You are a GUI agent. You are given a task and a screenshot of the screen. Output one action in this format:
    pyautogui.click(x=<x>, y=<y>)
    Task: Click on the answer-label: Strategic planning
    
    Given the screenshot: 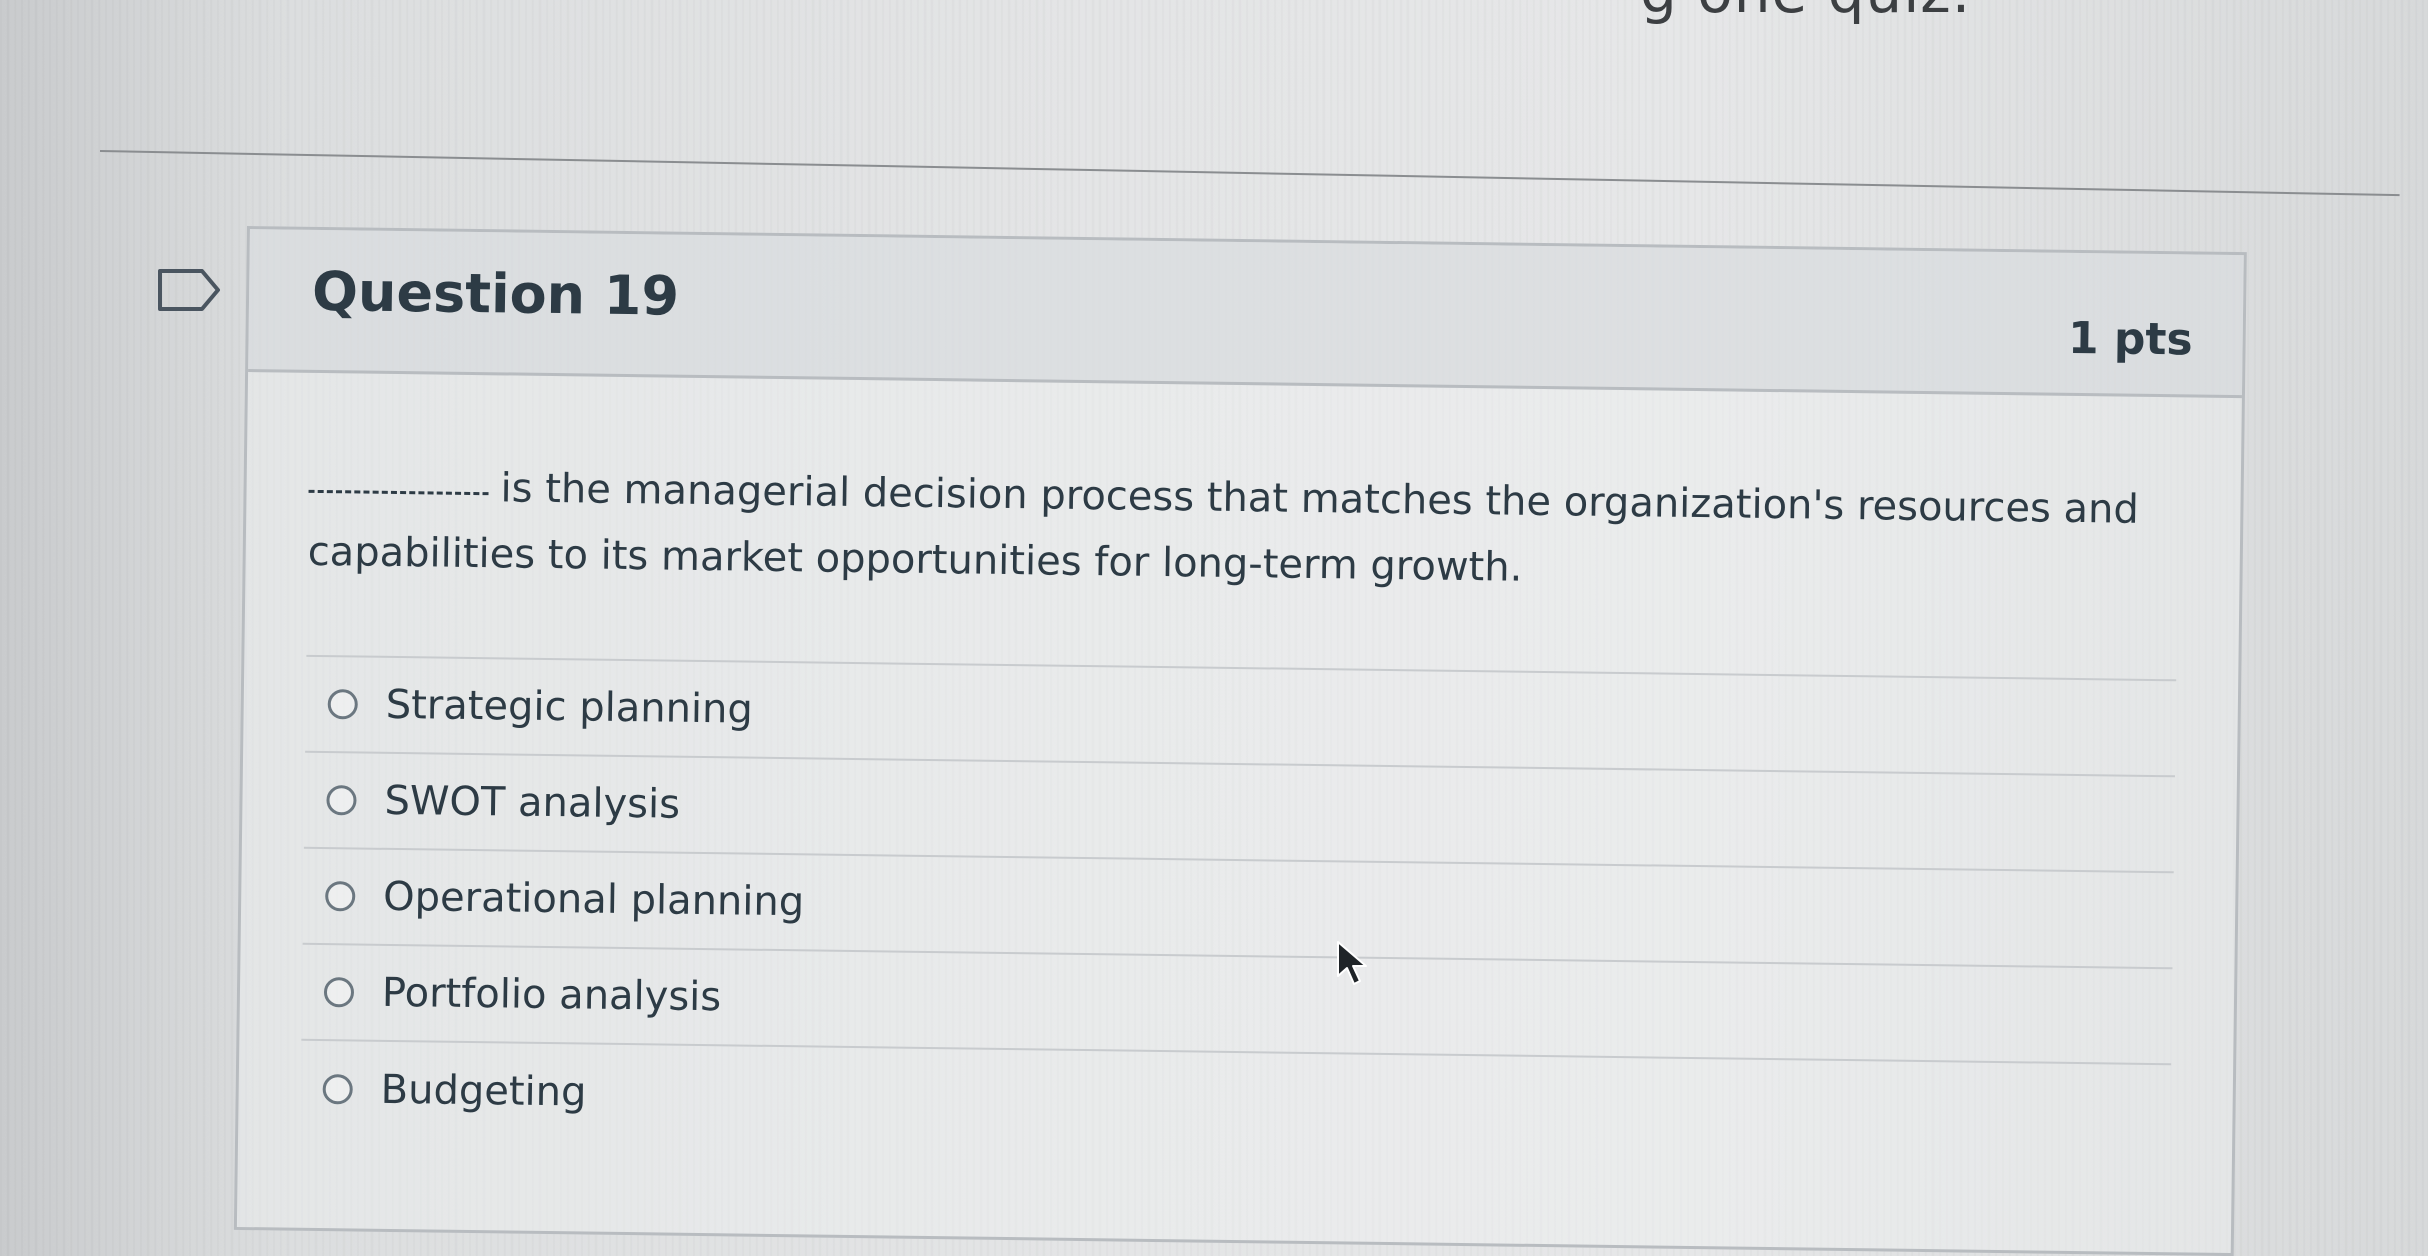 What is the action you would take?
    pyautogui.click(x=569, y=707)
    